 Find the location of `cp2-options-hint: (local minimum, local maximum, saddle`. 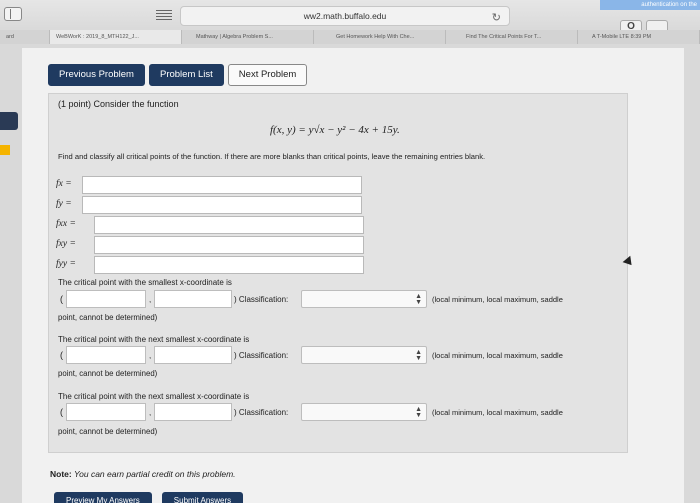

cp2-options-hint: (local minimum, local maximum, saddle is located at coordinates (497, 355).